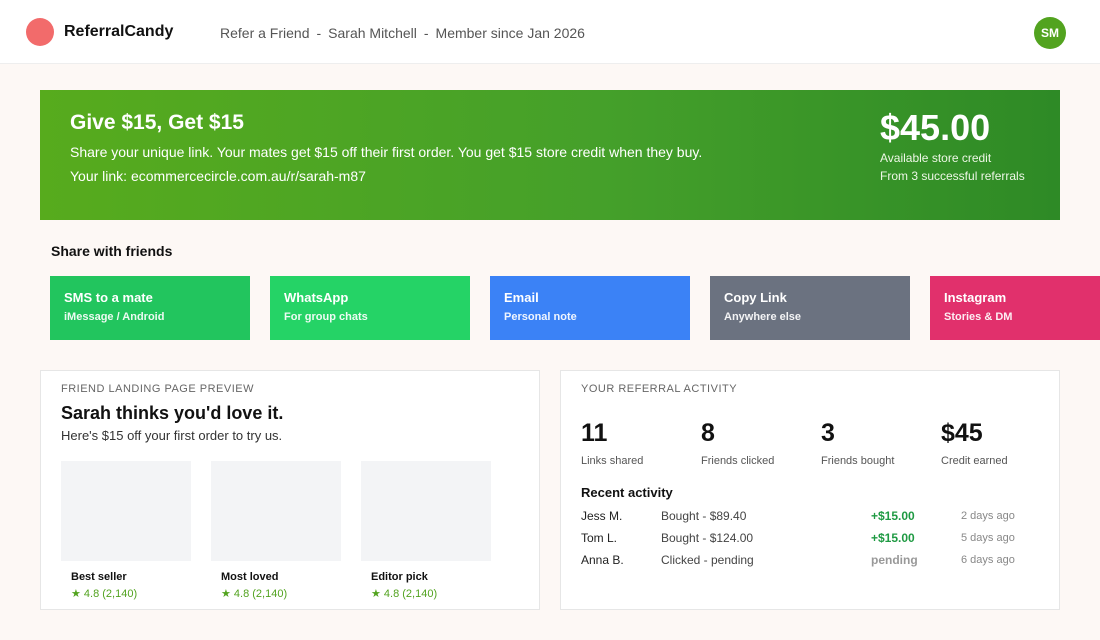 Image resolution: width=1100 pixels, height=640 pixels. Describe the element at coordinates (935, 127) in the screenshot. I see `credit-amount: $45.00` at that location.